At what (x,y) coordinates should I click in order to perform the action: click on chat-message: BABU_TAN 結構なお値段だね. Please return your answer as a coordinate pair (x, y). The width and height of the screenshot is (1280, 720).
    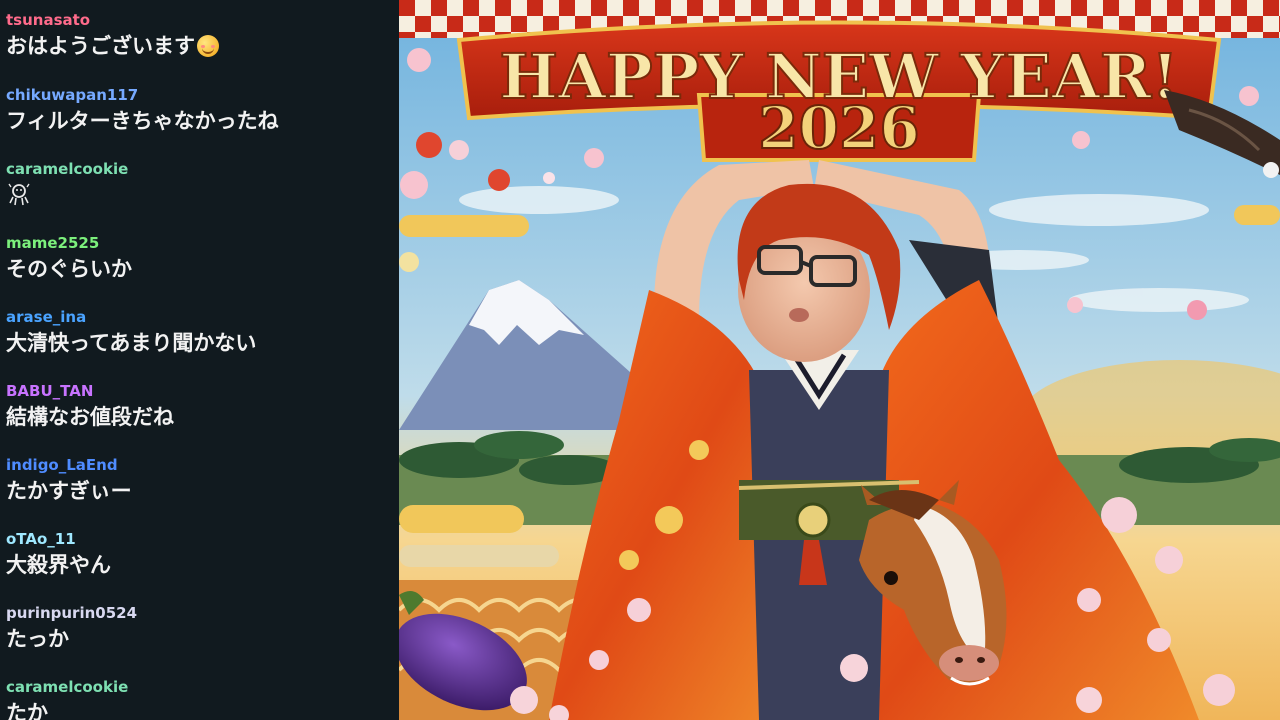
    Looking at the image, I should click on (200, 406).